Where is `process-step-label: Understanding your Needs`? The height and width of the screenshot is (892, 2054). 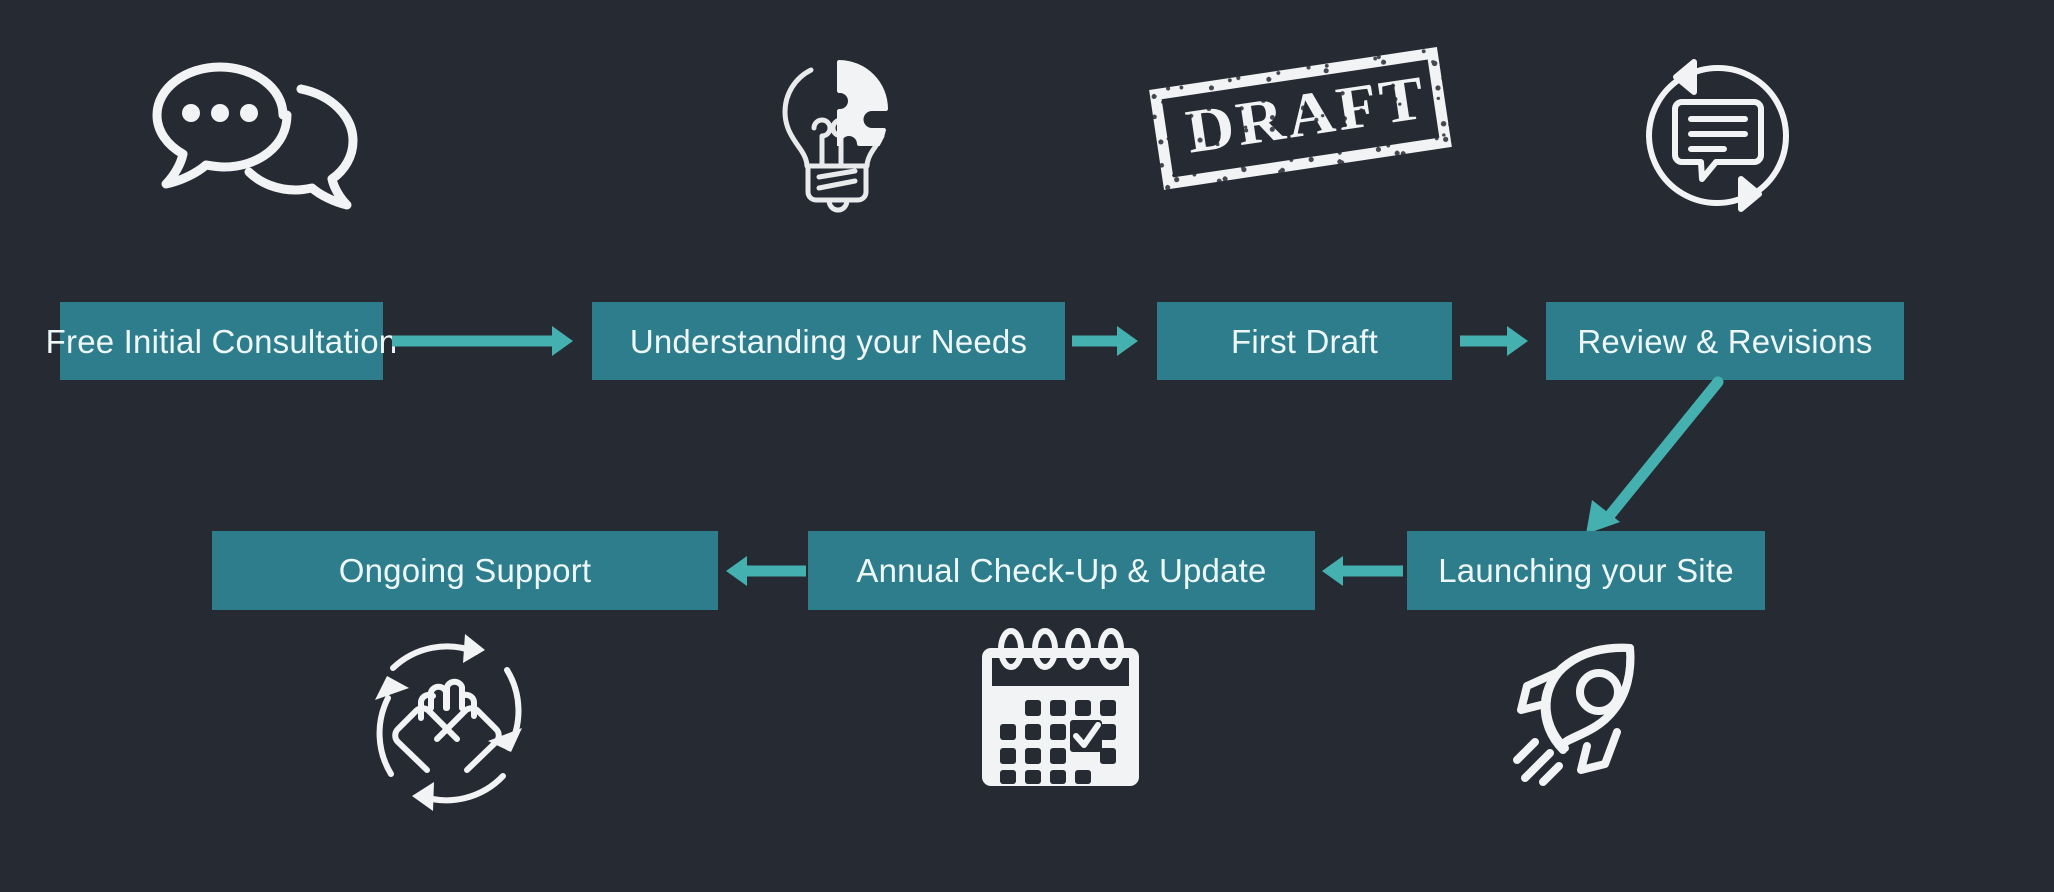
process-step-label: Understanding your Needs is located at coordinates (828, 341).